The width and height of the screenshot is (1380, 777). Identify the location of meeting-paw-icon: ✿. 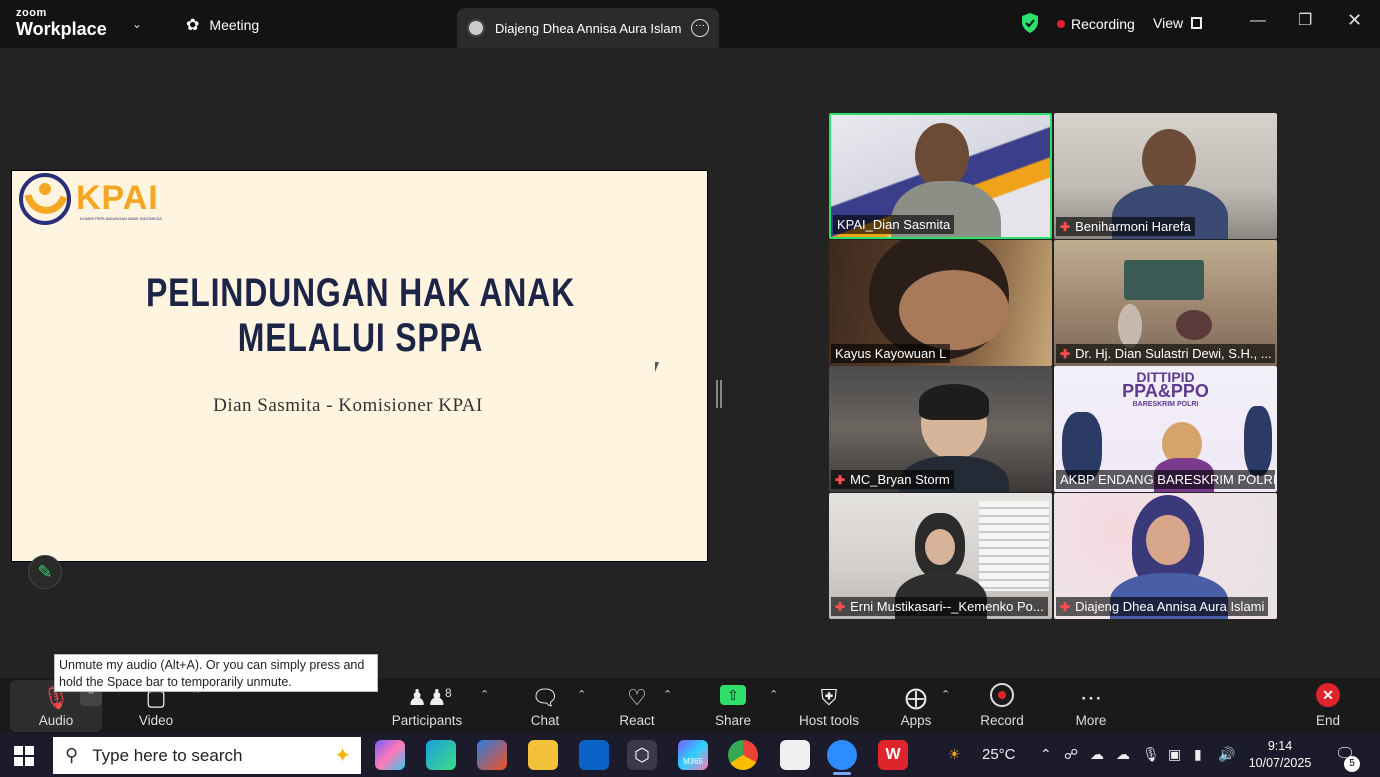
(193, 25).